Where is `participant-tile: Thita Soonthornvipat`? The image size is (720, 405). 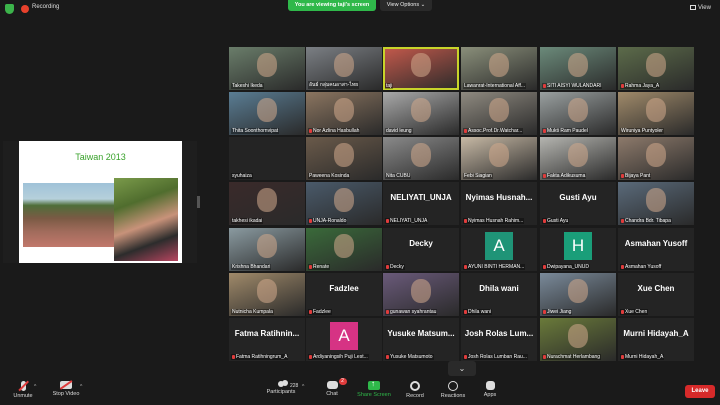 participant-tile: Thita Soonthornvipat is located at coordinates (267, 113).